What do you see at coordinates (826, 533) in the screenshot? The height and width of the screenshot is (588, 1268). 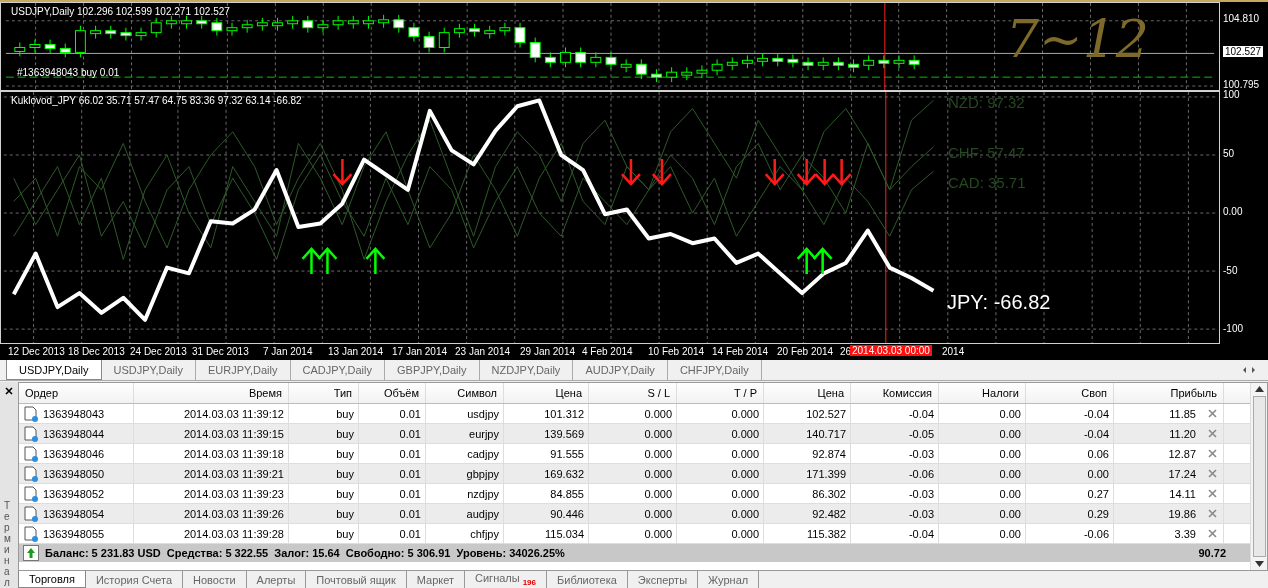 I see `table-cell: 115.382` at bounding box center [826, 533].